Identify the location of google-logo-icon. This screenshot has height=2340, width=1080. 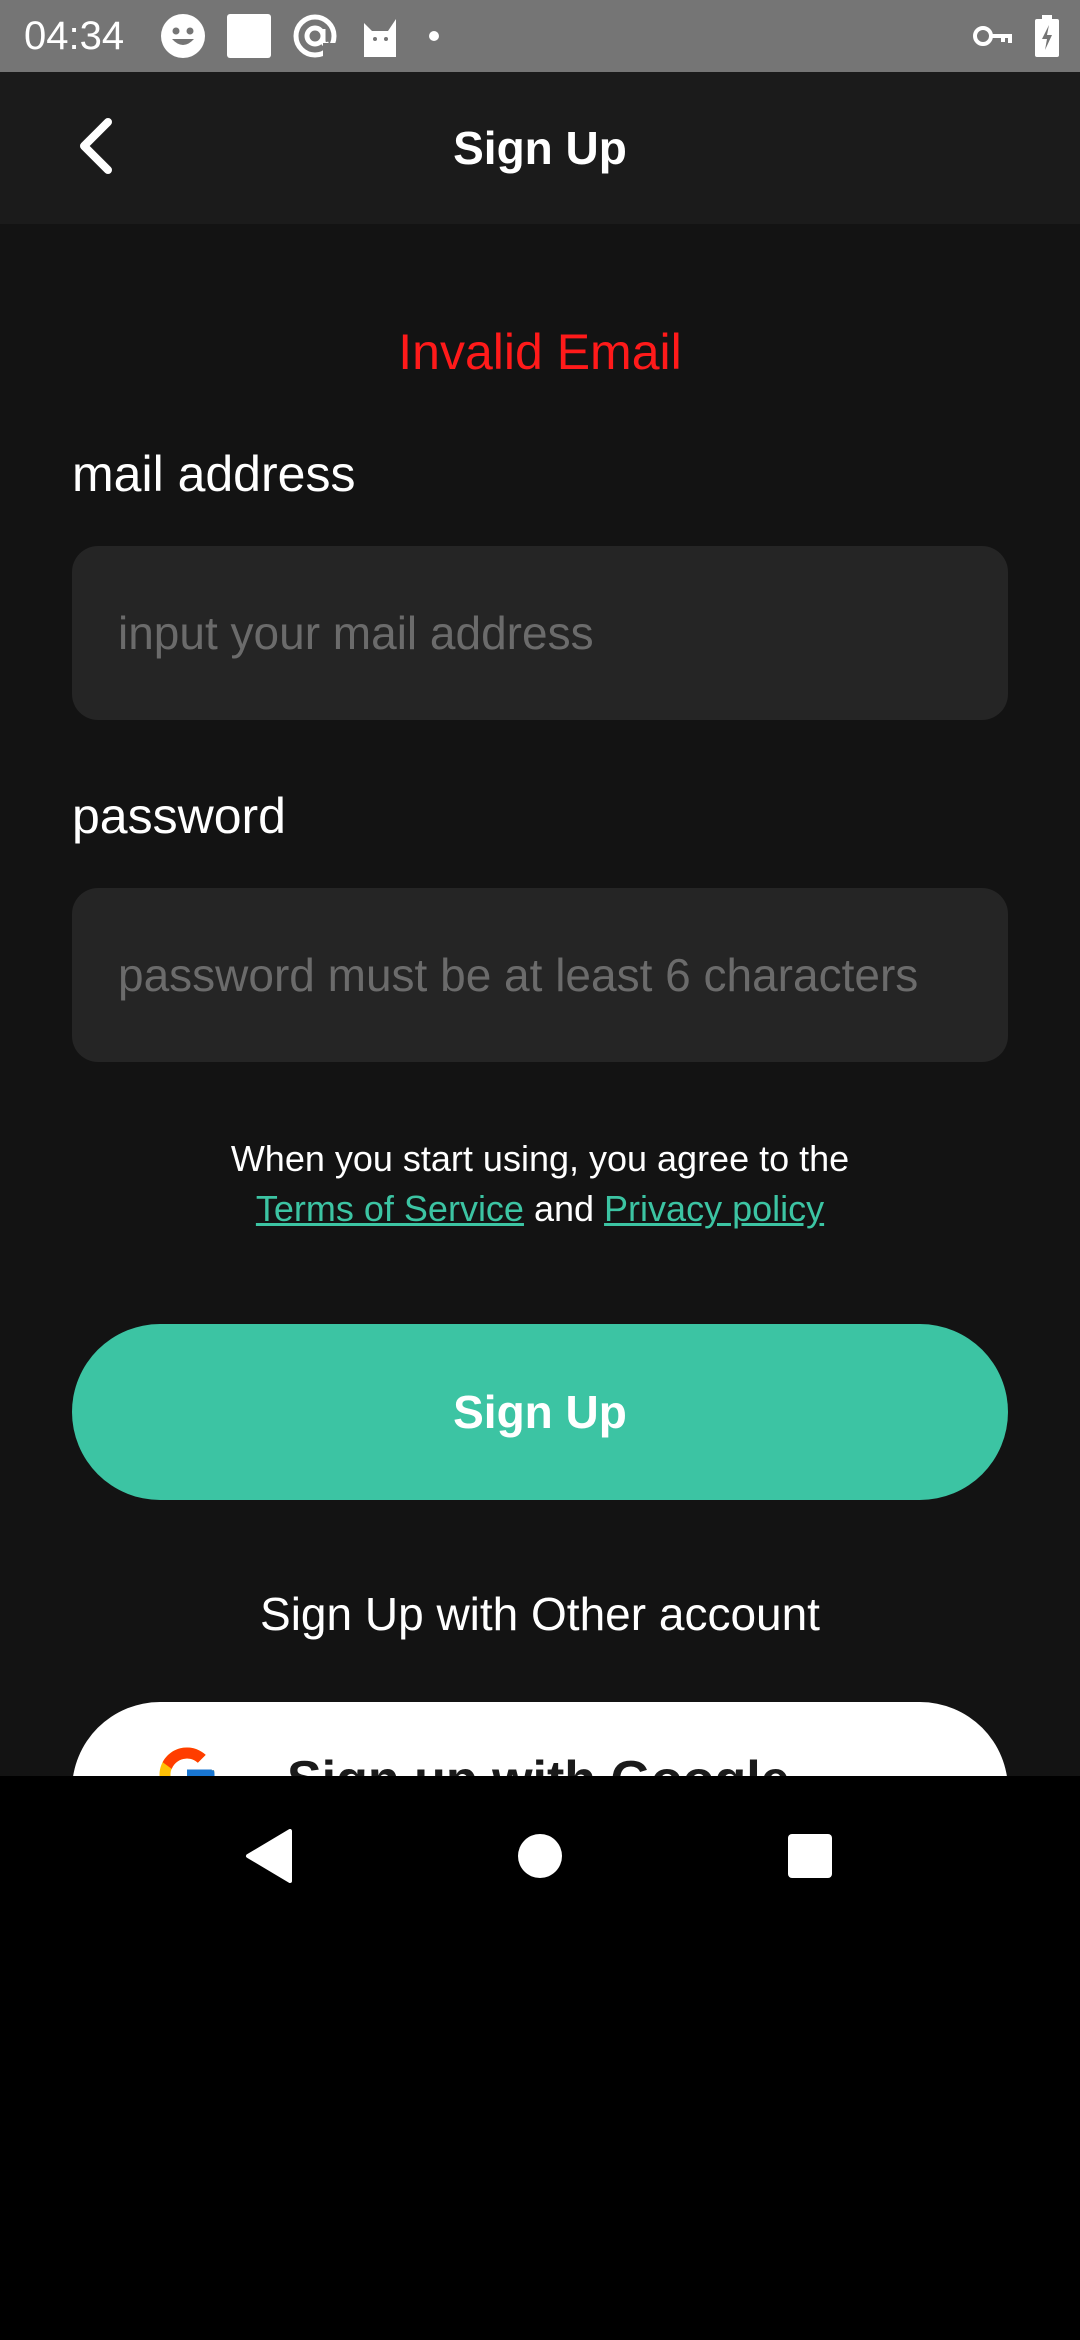
(187, 1759).